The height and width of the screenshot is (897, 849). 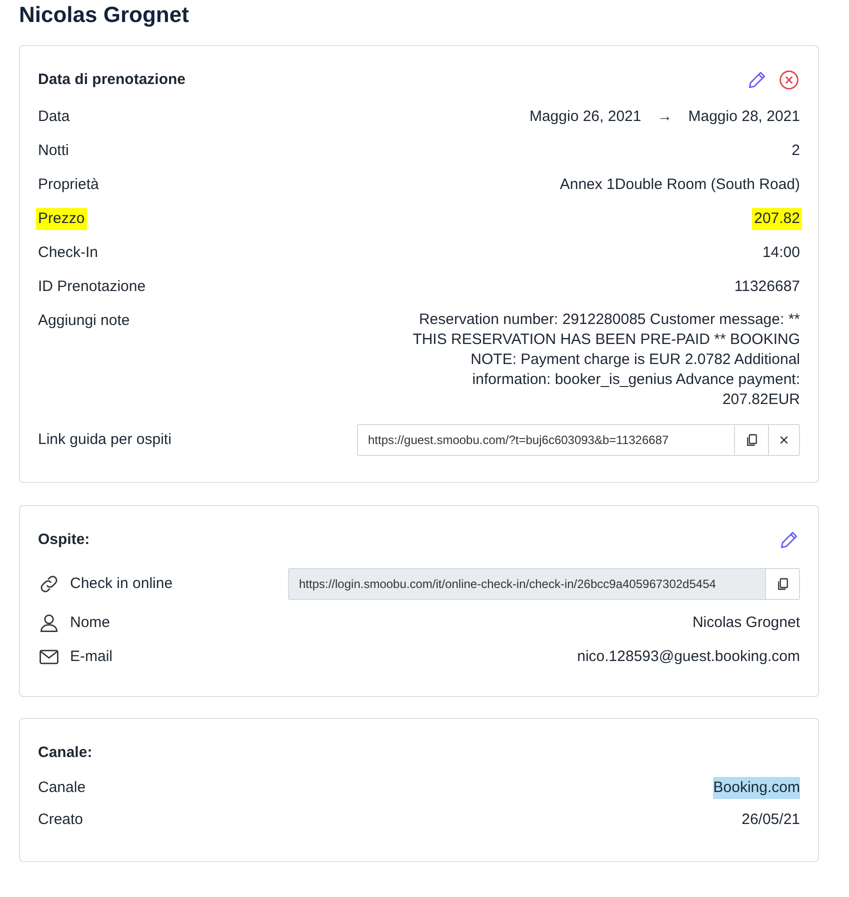 I want to click on card-heading: Data di prenotazione, so click(x=112, y=80).